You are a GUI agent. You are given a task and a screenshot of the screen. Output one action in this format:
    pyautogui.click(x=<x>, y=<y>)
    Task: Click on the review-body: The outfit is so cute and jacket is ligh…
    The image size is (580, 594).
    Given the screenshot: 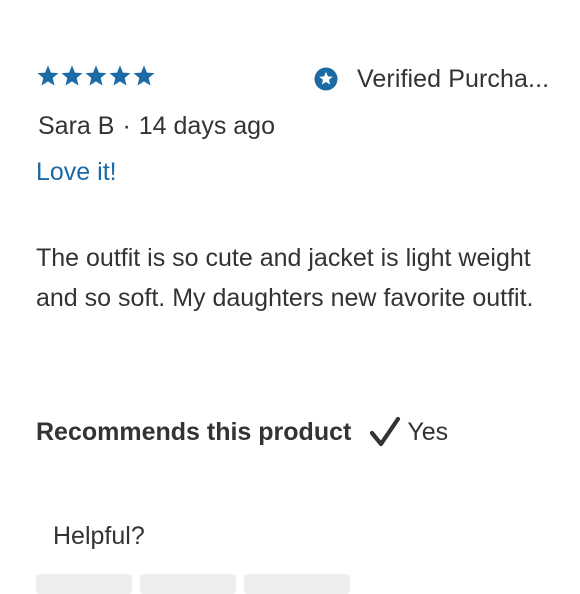 What is the action you would take?
    pyautogui.click(x=285, y=278)
    